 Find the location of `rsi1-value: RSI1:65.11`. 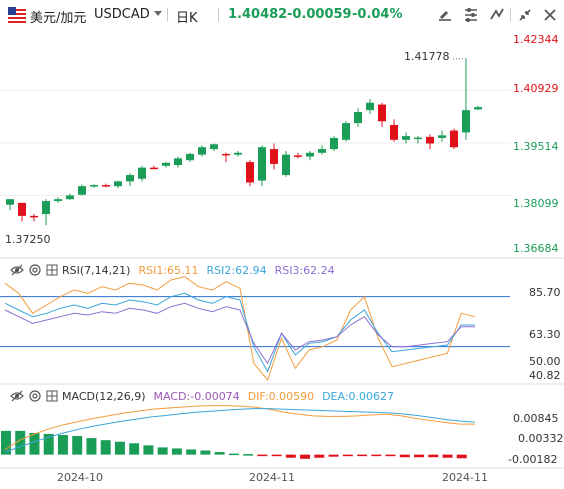

rsi1-value: RSI1:65.11 is located at coordinates (168, 270).